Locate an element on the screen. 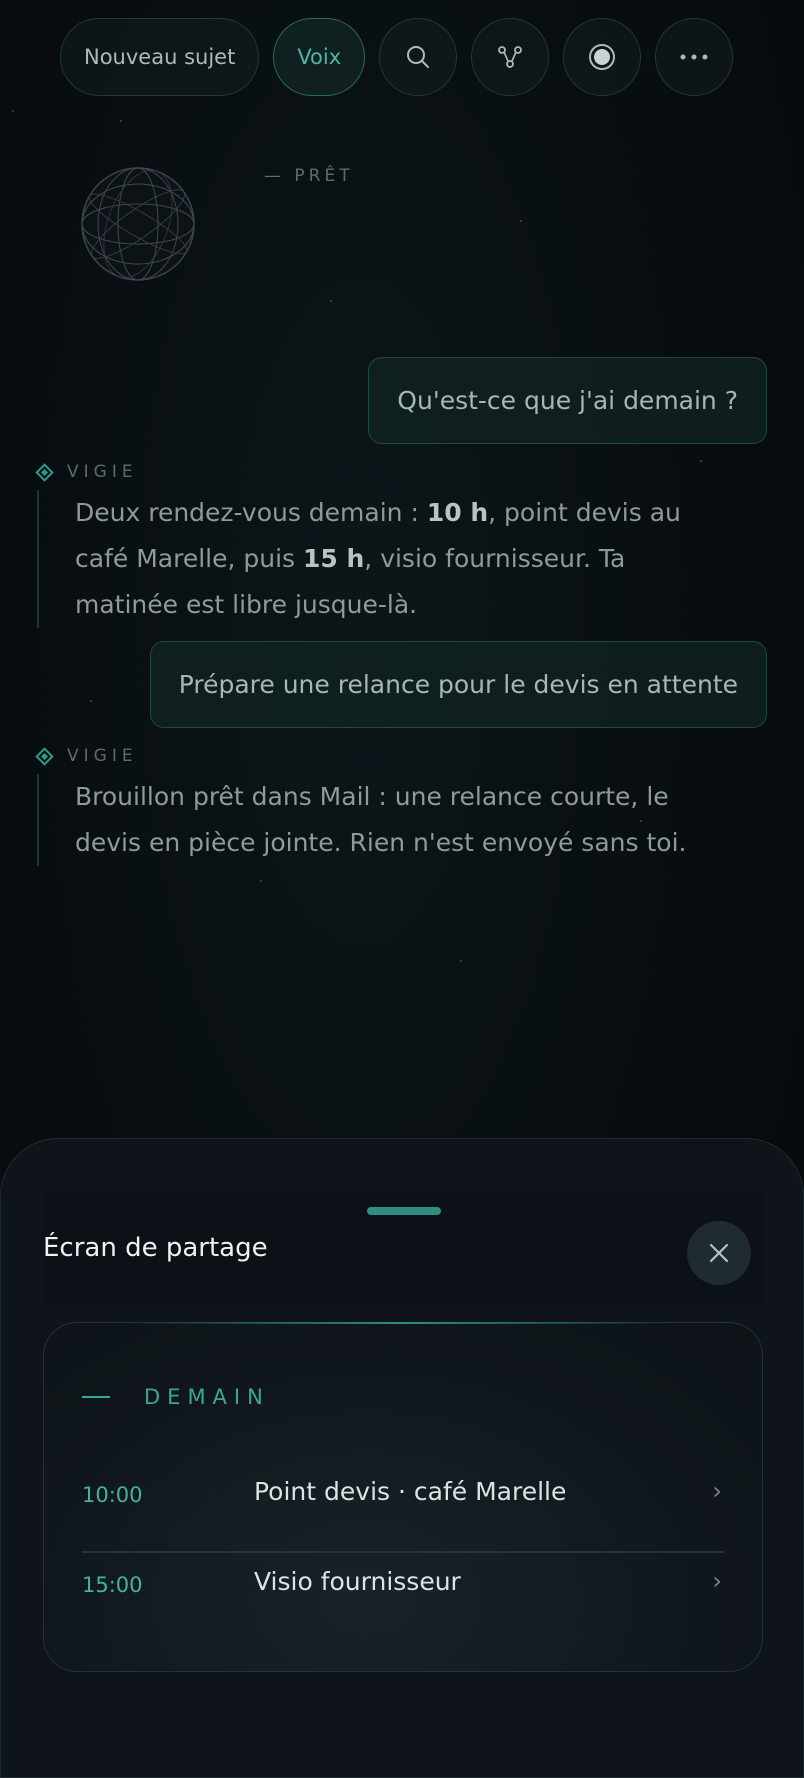  event-time: 10:00 is located at coordinates (112, 1495).